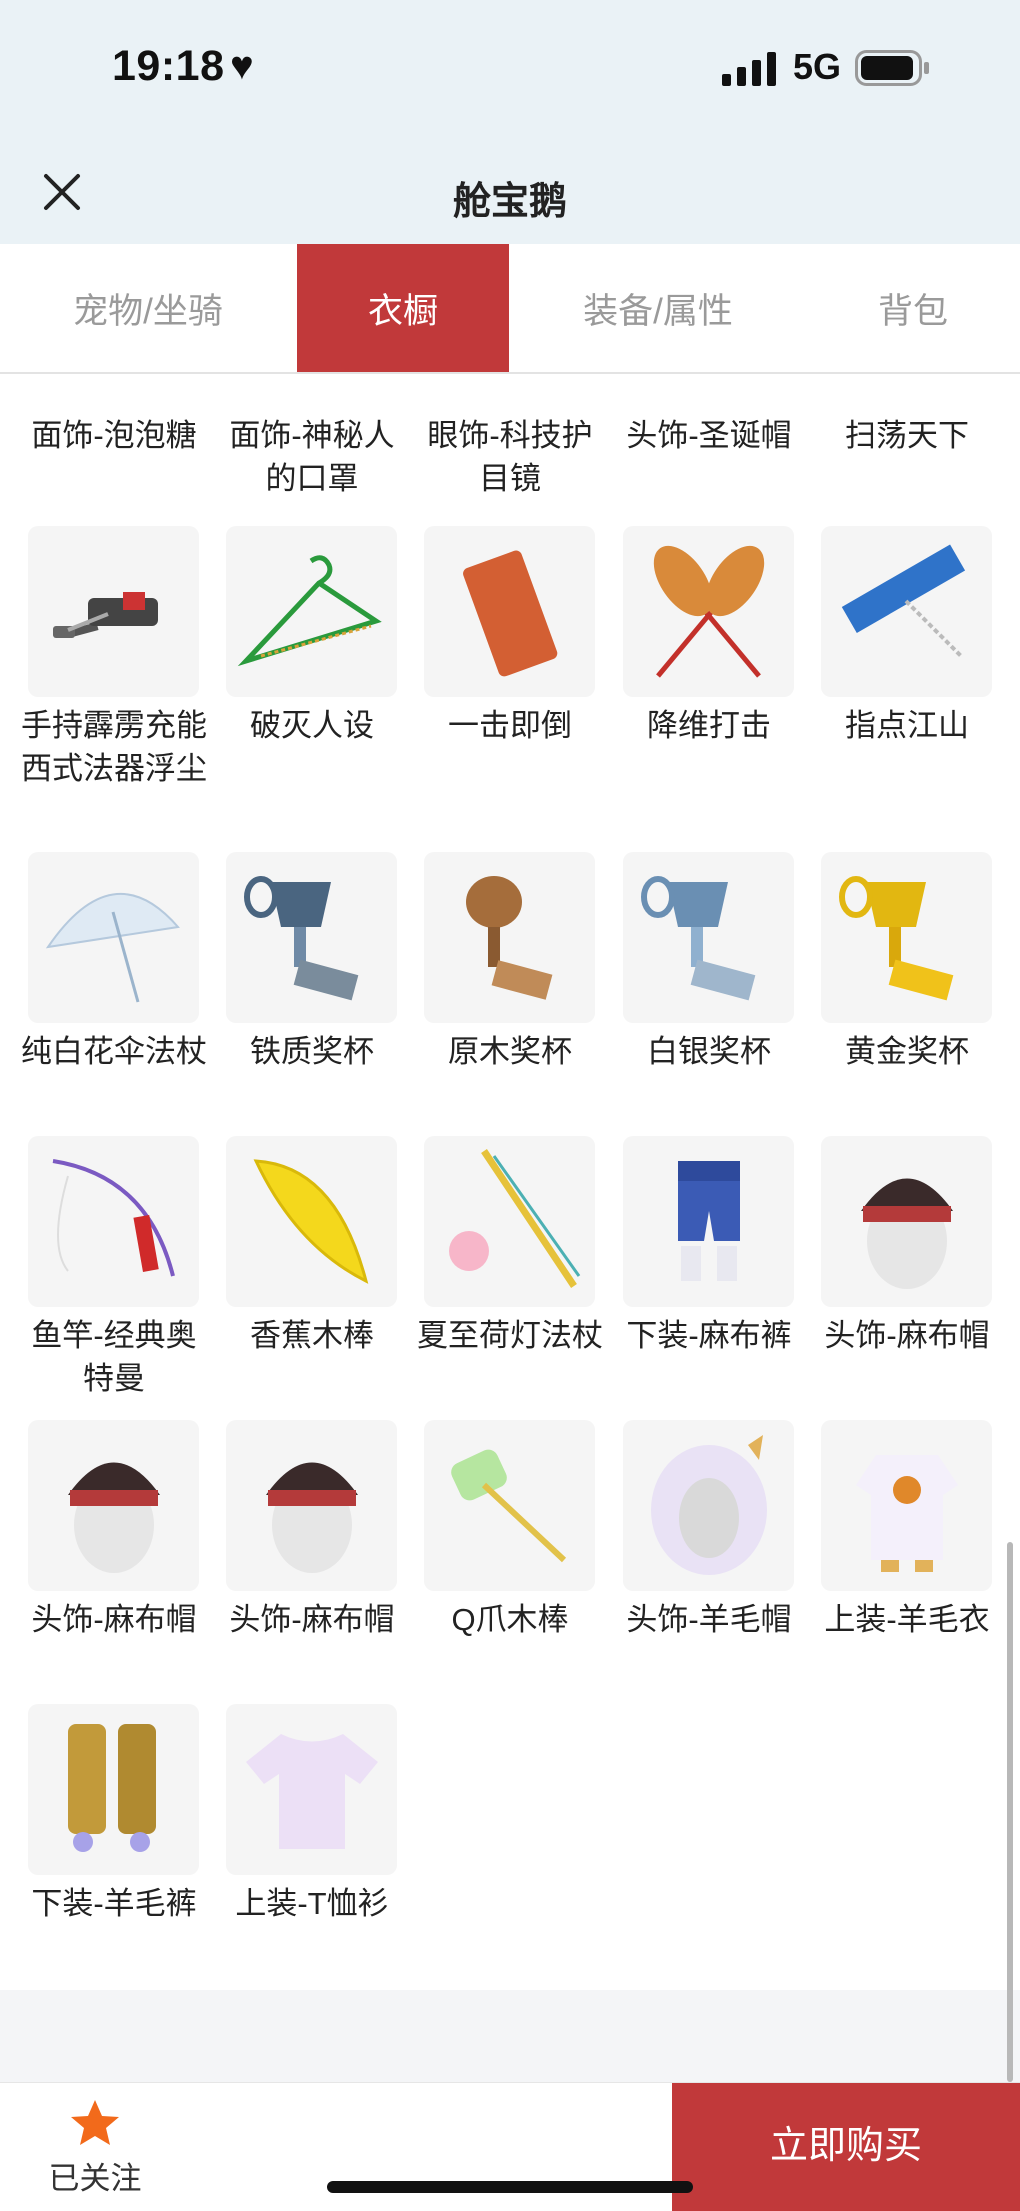 This screenshot has height=2211, width=1020. Describe the element at coordinates (510, 309) in the screenshot. I see `tab-bar: 宠物/坐骑 衣橱 装备/属性 背包` at that location.